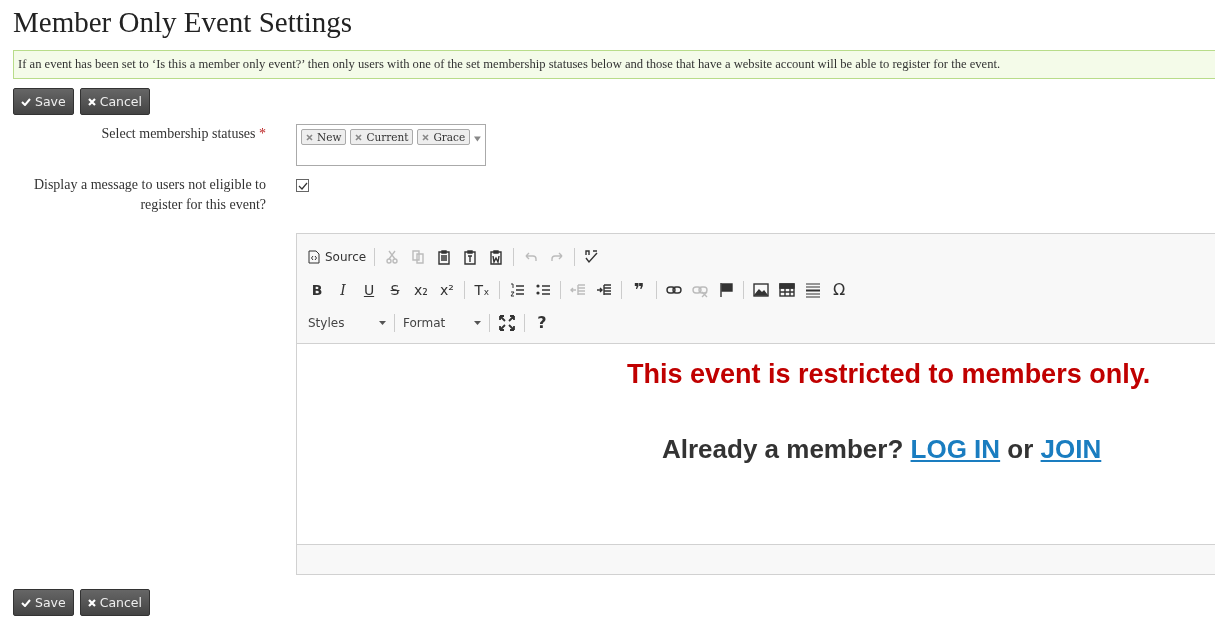  Describe the element at coordinates (447, 289) in the screenshot. I see `script-button: x²` at that location.